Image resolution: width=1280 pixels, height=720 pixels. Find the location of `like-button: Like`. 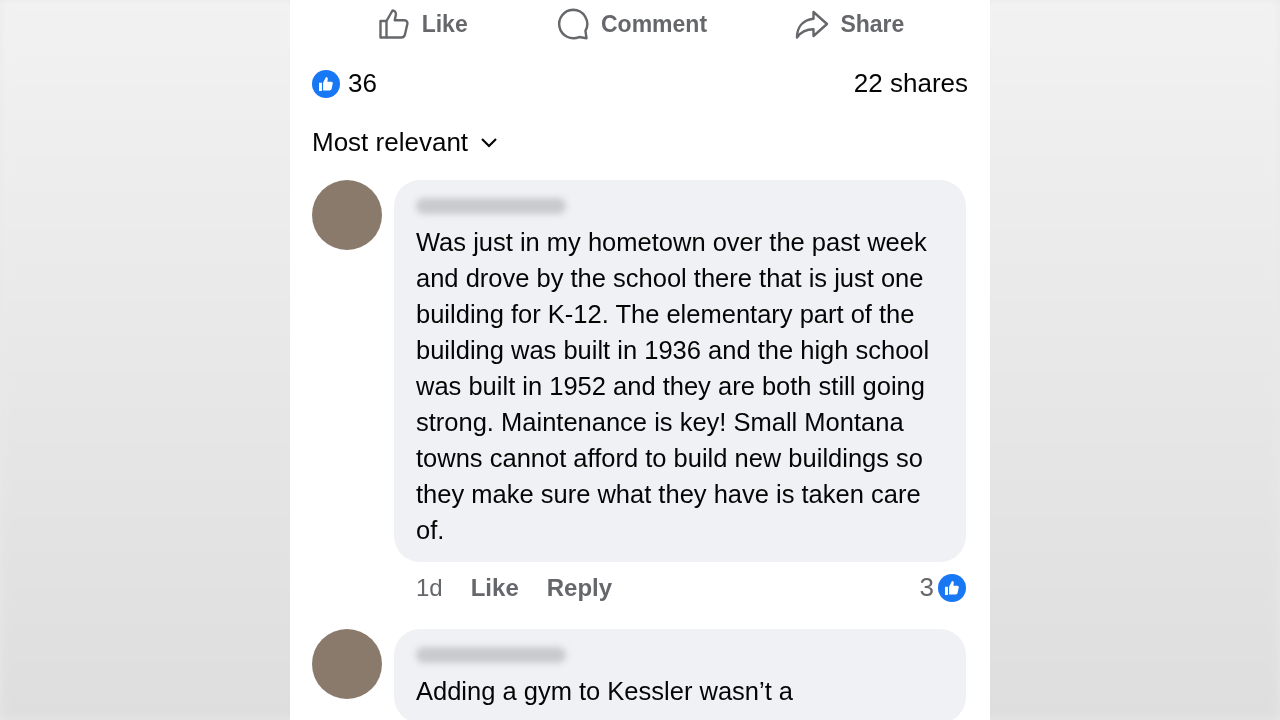

like-button: Like is located at coordinates (421, 24).